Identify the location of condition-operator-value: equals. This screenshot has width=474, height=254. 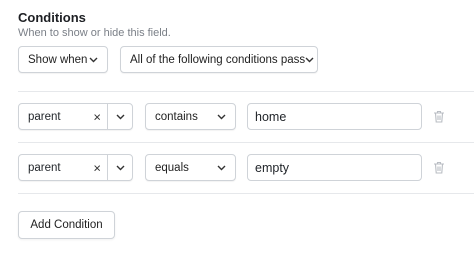
(172, 167).